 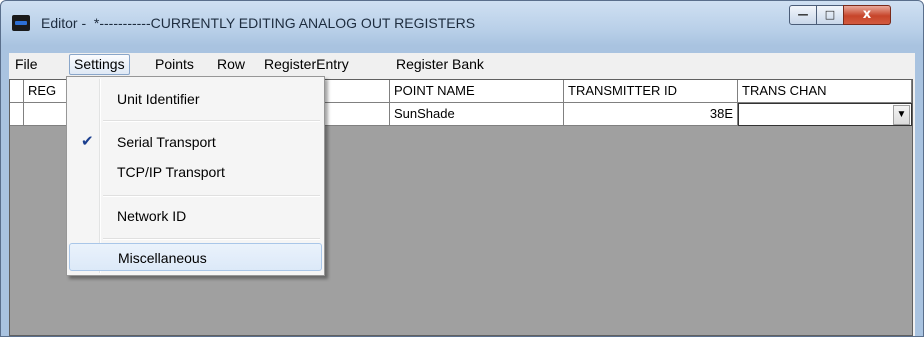 What do you see at coordinates (21, 23) in the screenshot?
I see `app-icon` at bounding box center [21, 23].